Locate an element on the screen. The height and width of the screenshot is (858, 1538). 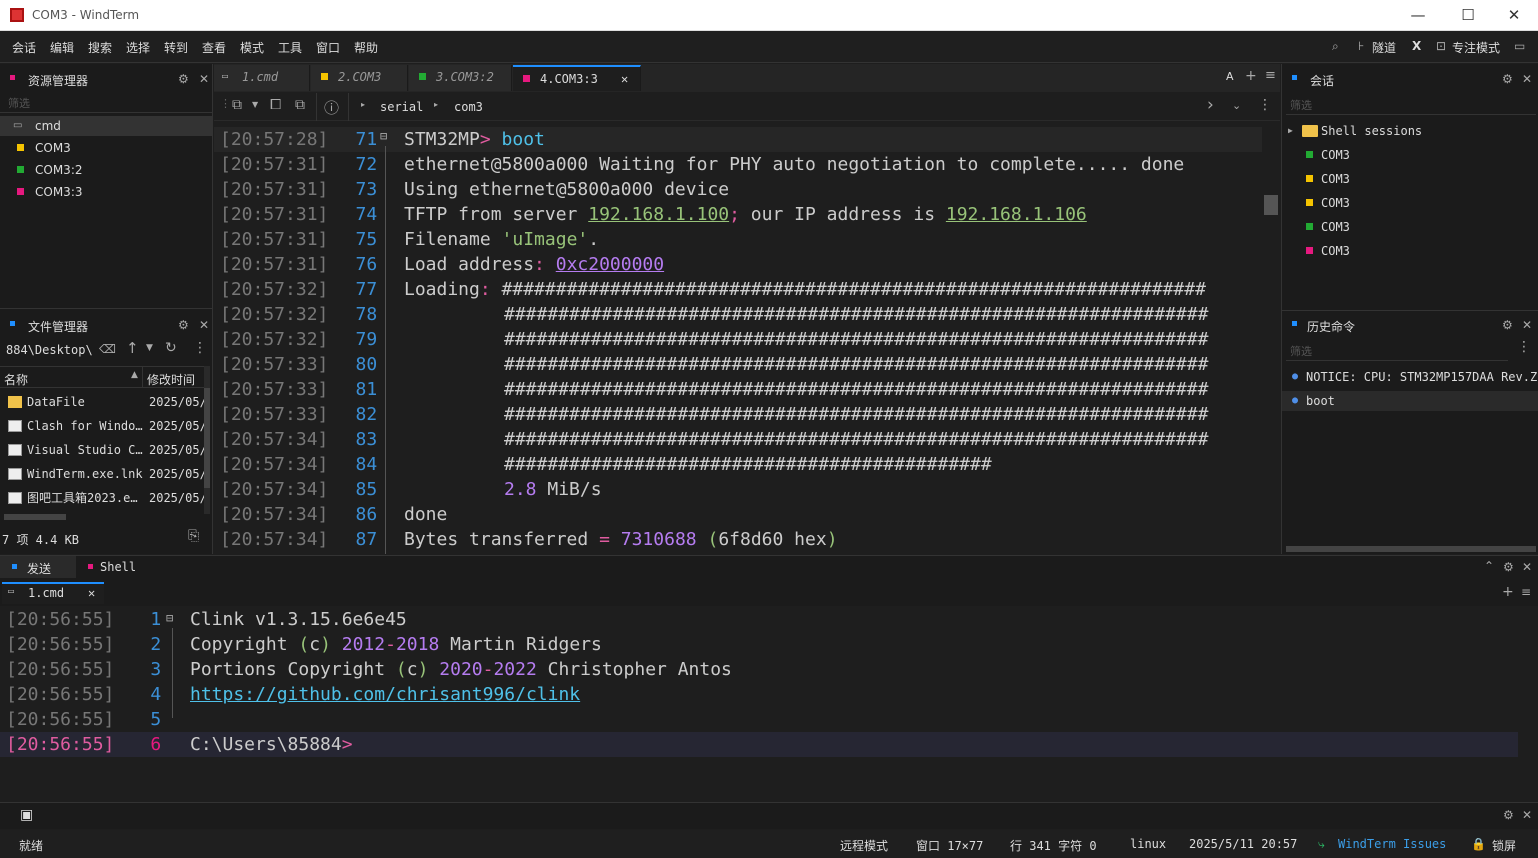
clear-icon: ⌫ is located at coordinates (107, 349).